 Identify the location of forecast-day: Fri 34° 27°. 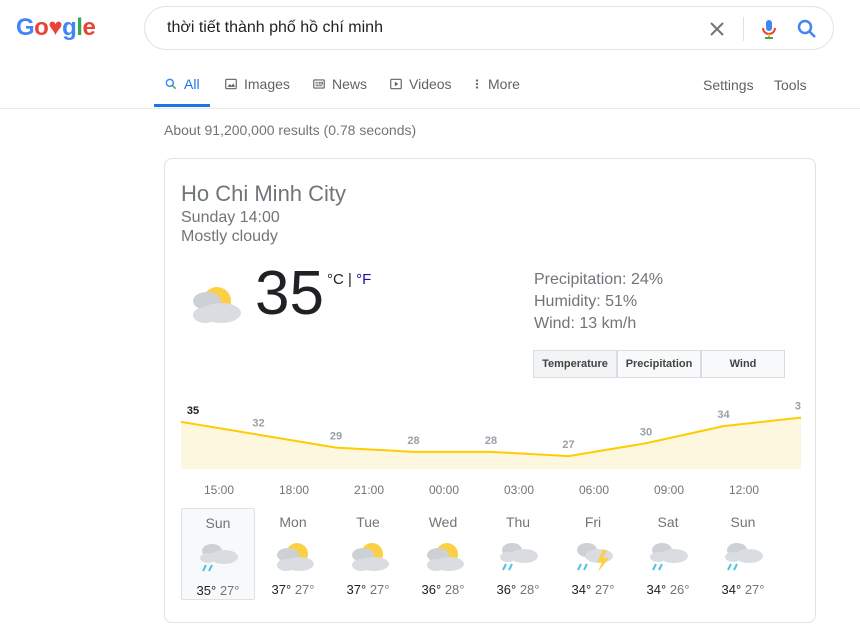
(593, 554).